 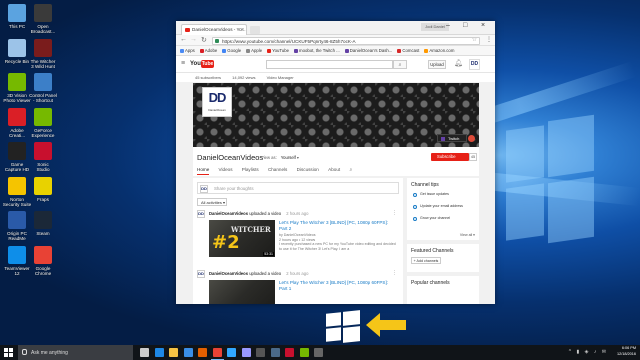 I want to click on desktop-icon: The Witcher 3 Wild Hunt, so click(x=43, y=54).